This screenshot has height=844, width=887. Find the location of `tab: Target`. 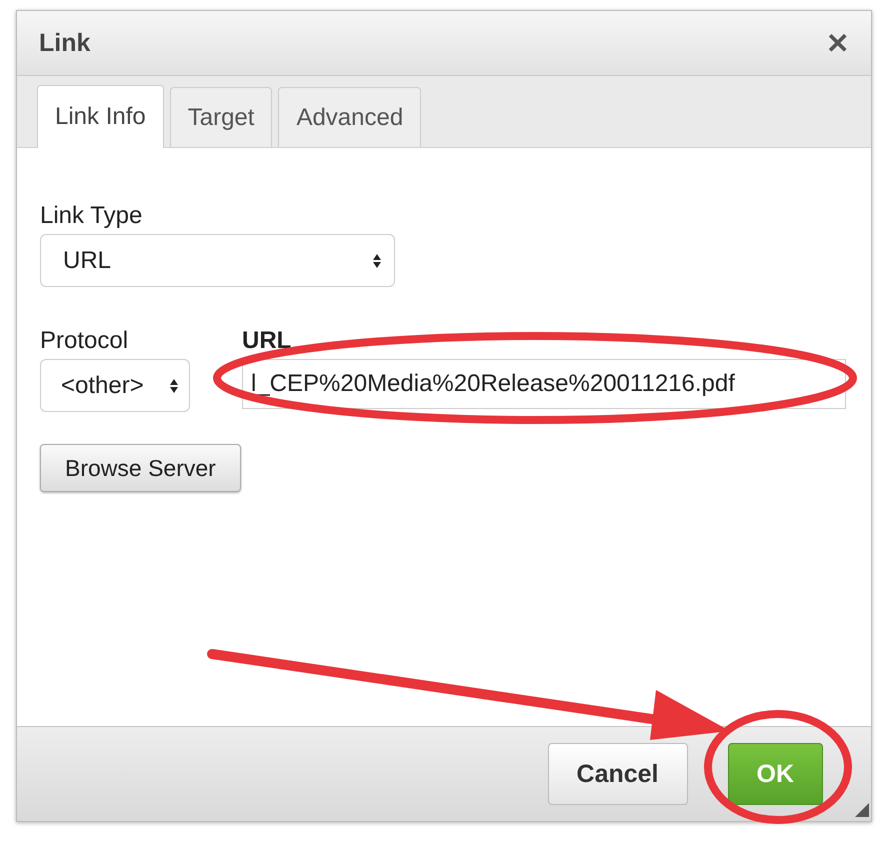

tab: Target is located at coordinates (221, 117).